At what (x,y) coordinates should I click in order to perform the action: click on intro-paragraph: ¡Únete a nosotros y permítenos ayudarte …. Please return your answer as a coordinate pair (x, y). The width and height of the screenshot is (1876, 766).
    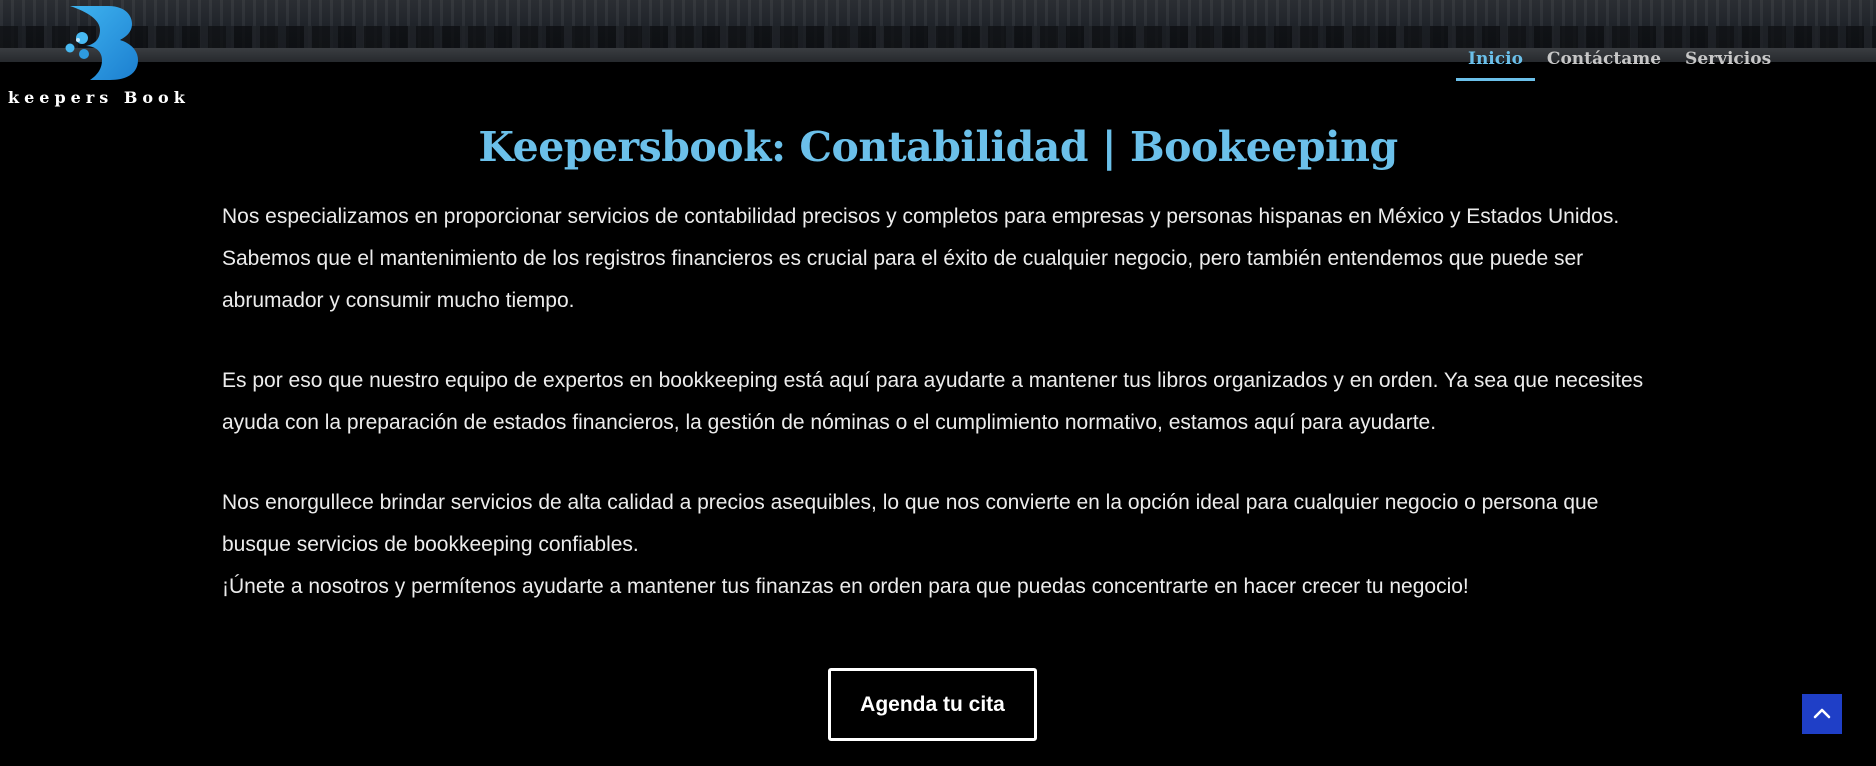
    Looking at the image, I should click on (845, 586).